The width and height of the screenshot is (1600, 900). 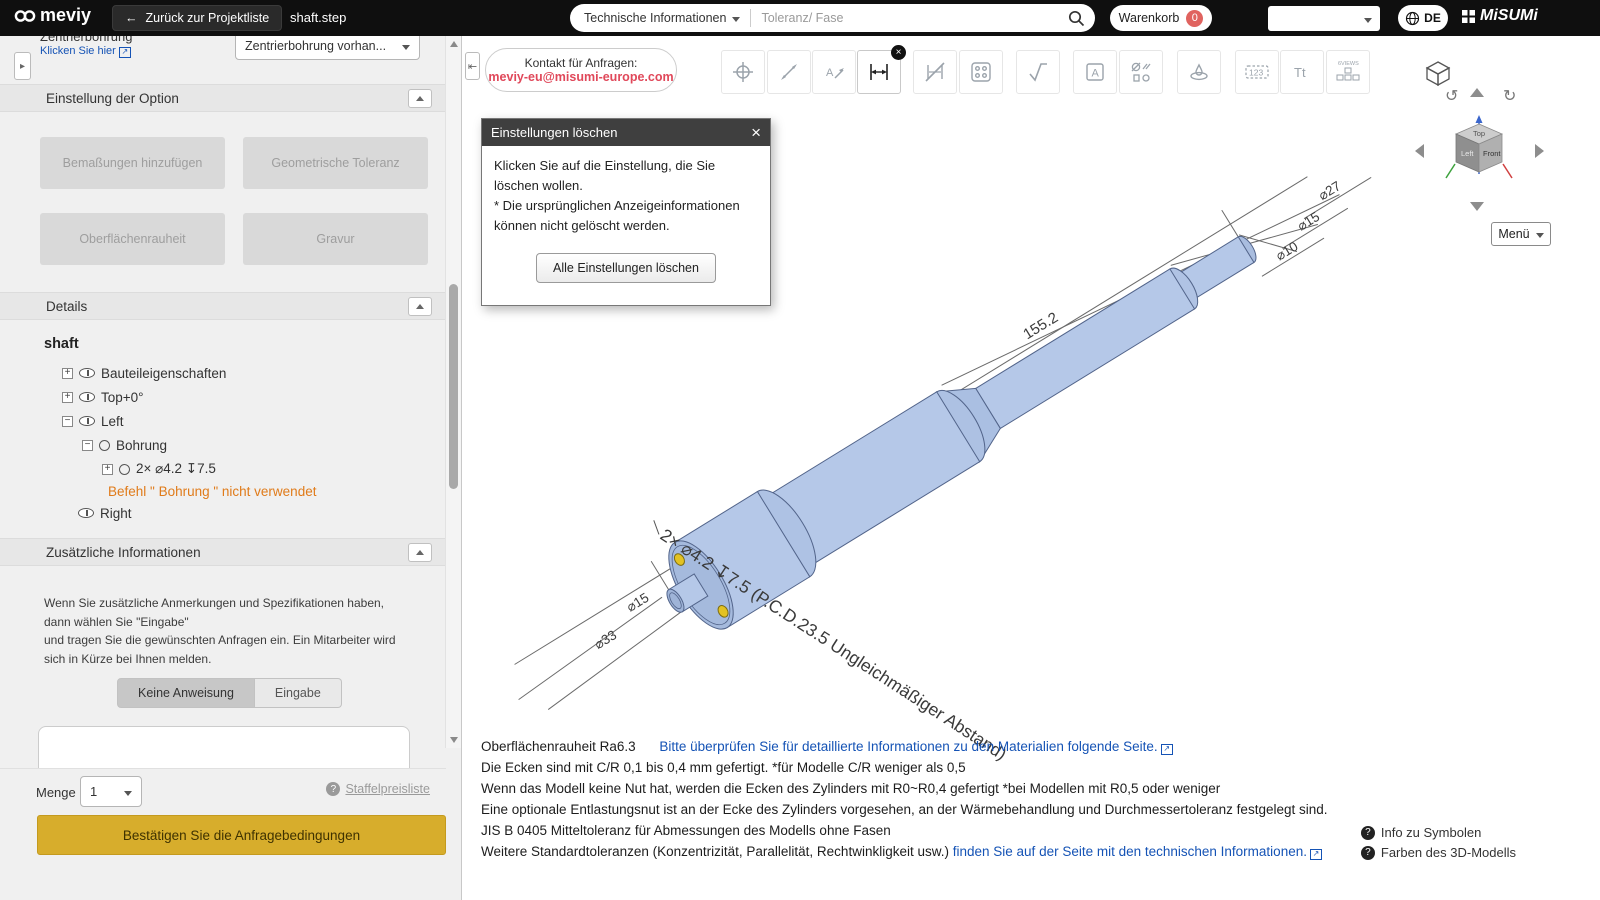 What do you see at coordinates (378, 789) in the screenshot?
I see `price-list-link: Staffelpreisliste` at bounding box center [378, 789].